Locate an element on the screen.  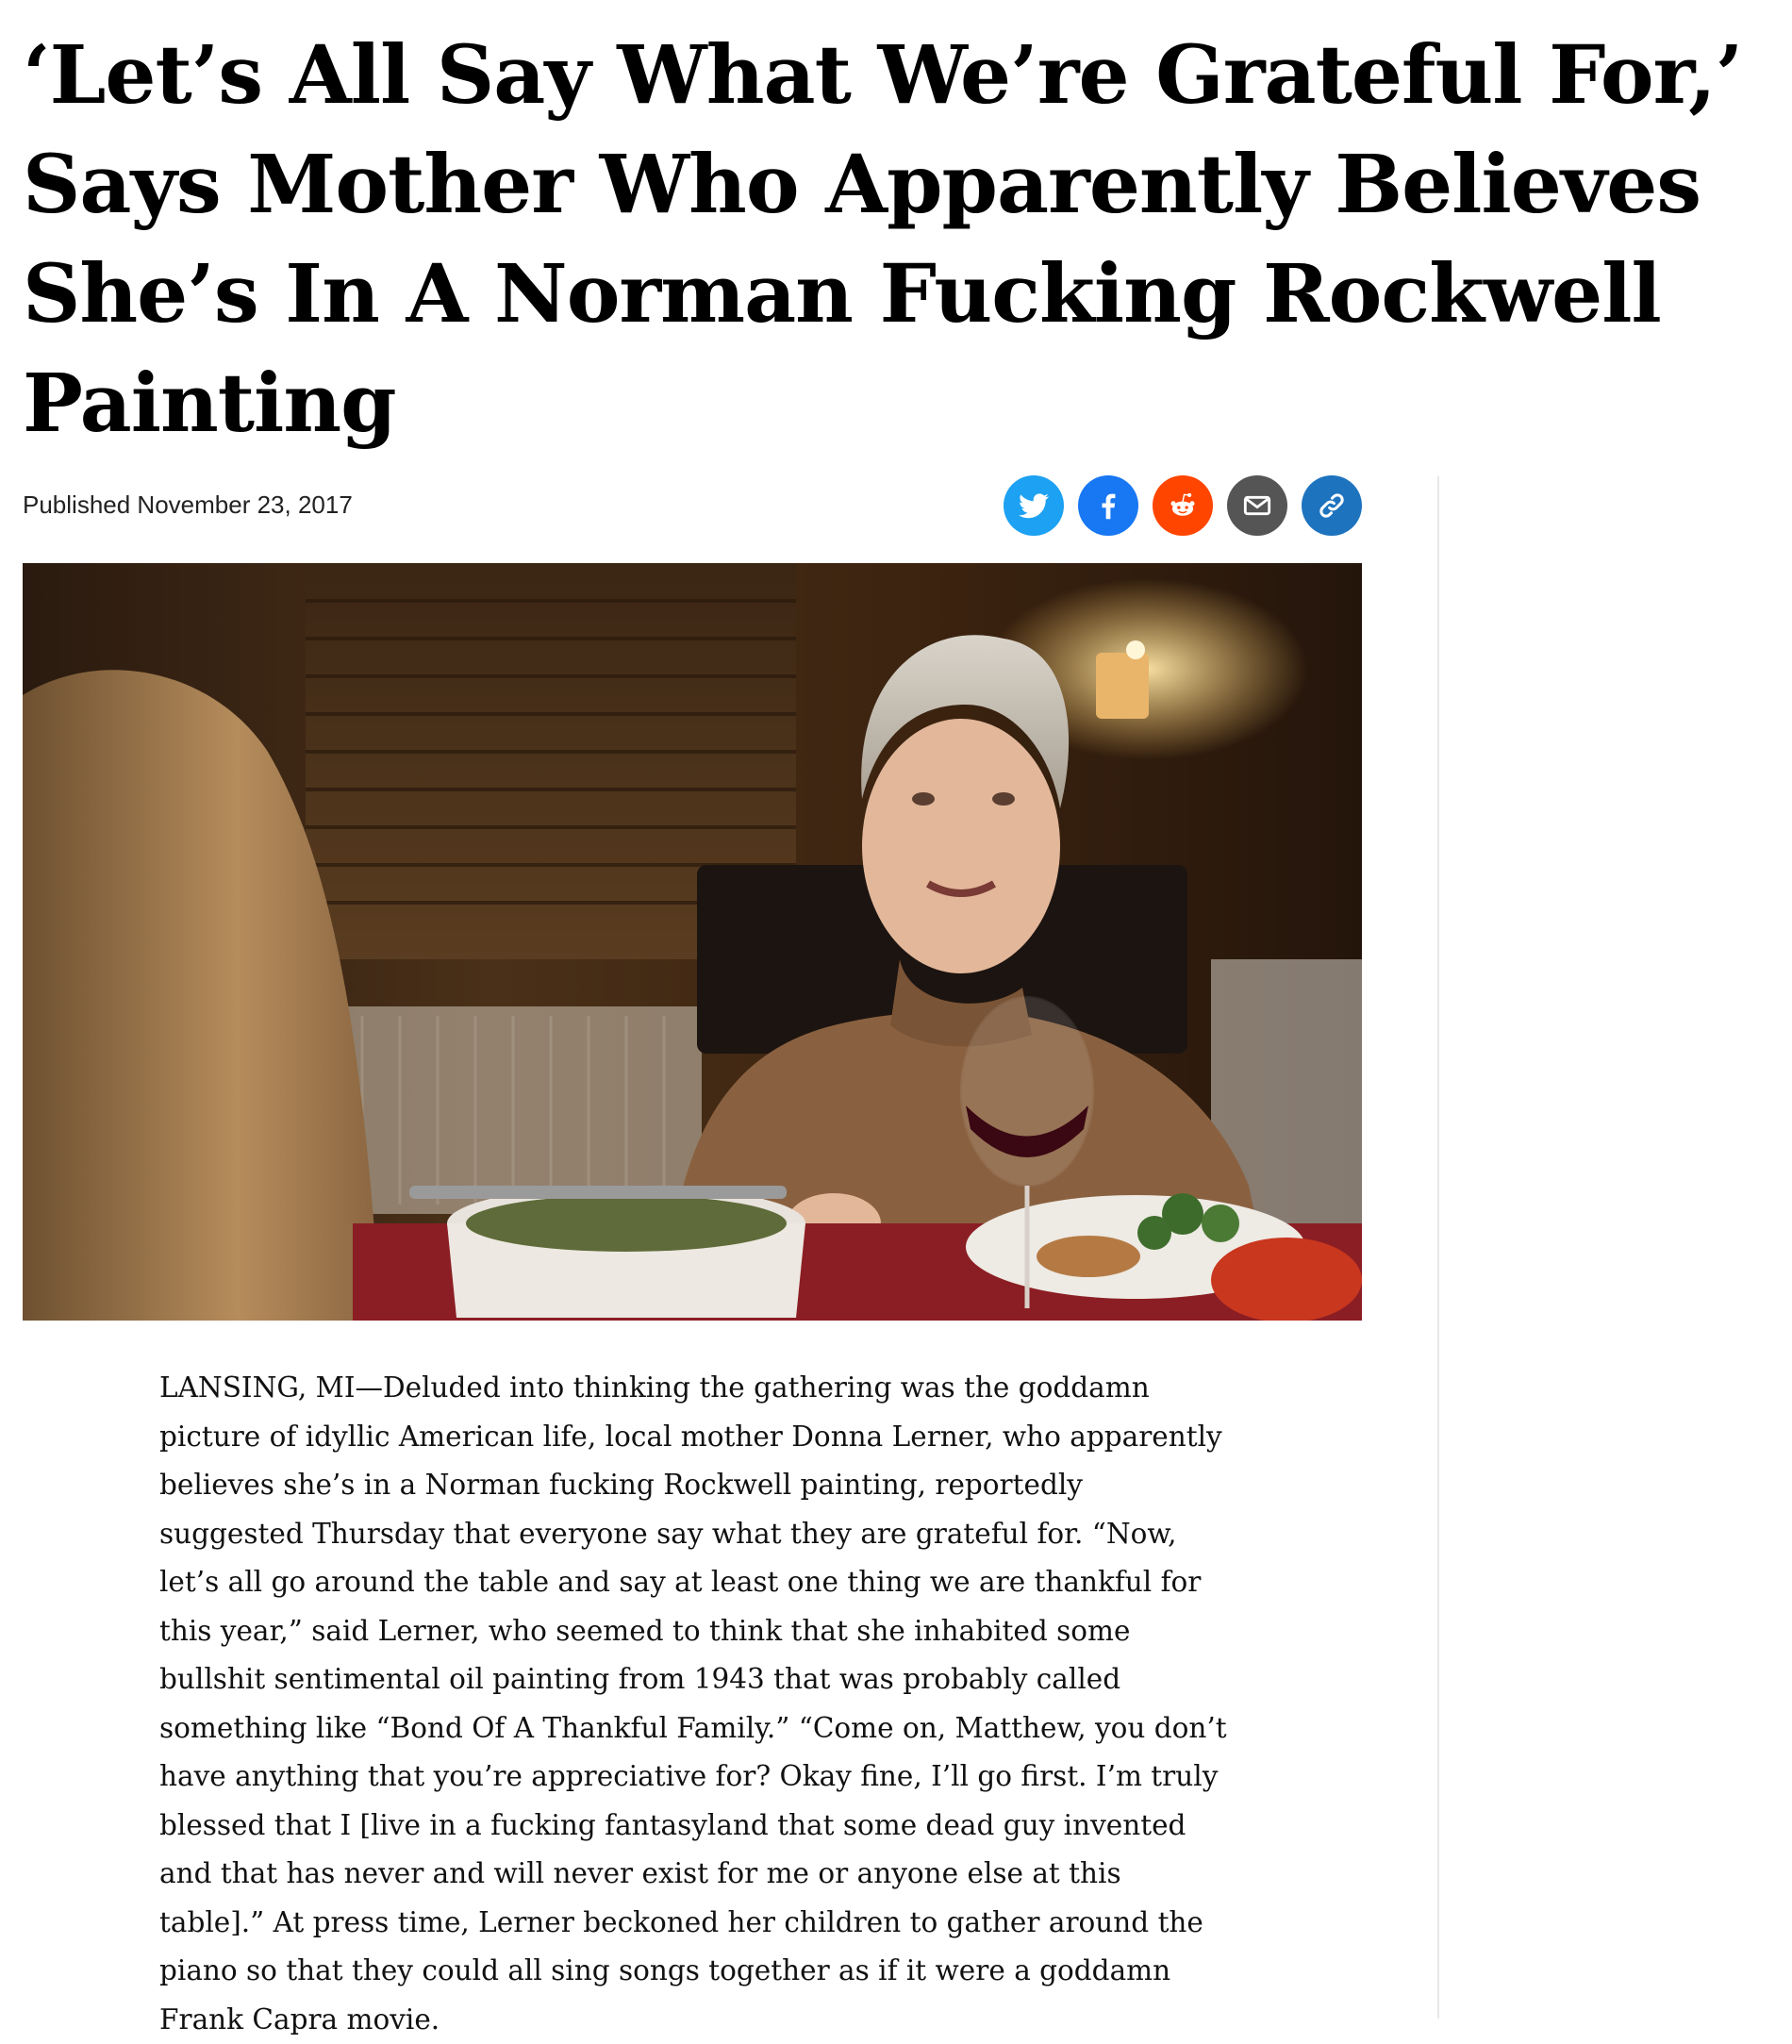
facebook-f-icon is located at coordinates (1109, 507).